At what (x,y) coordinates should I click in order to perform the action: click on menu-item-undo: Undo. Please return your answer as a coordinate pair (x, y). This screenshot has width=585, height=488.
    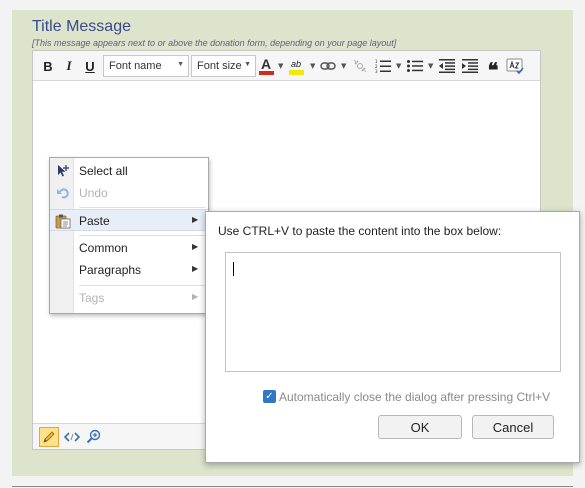
    Looking at the image, I should click on (129, 193).